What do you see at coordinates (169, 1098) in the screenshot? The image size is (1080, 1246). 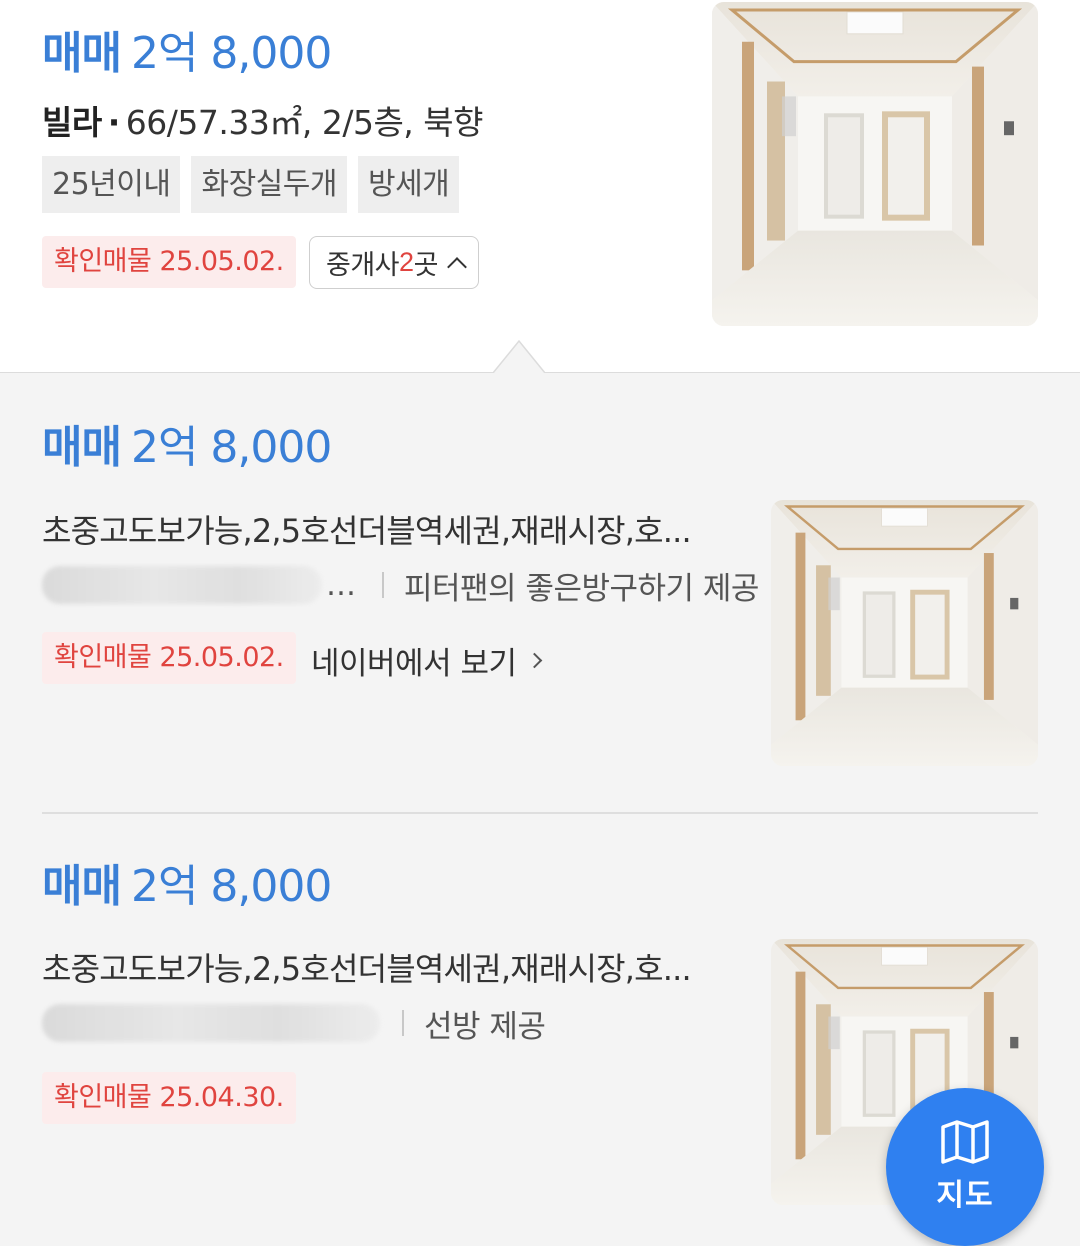 I see `verified-badge: 확인매물 25.04.30.` at bounding box center [169, 1098].